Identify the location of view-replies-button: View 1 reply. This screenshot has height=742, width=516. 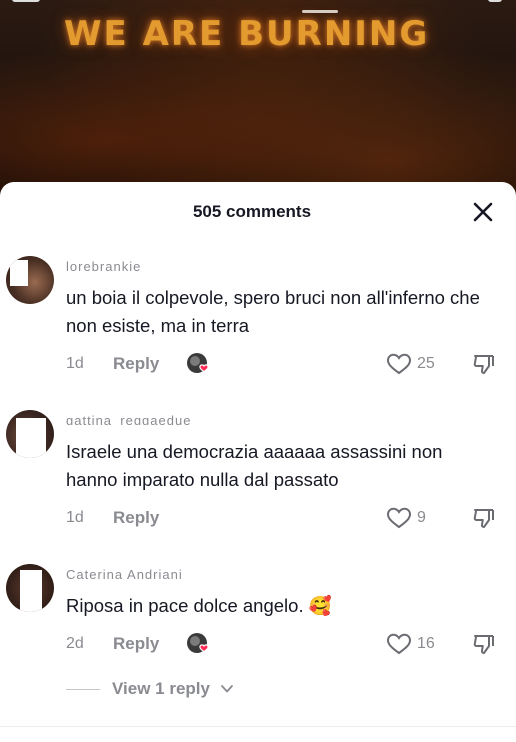
(166, 689).